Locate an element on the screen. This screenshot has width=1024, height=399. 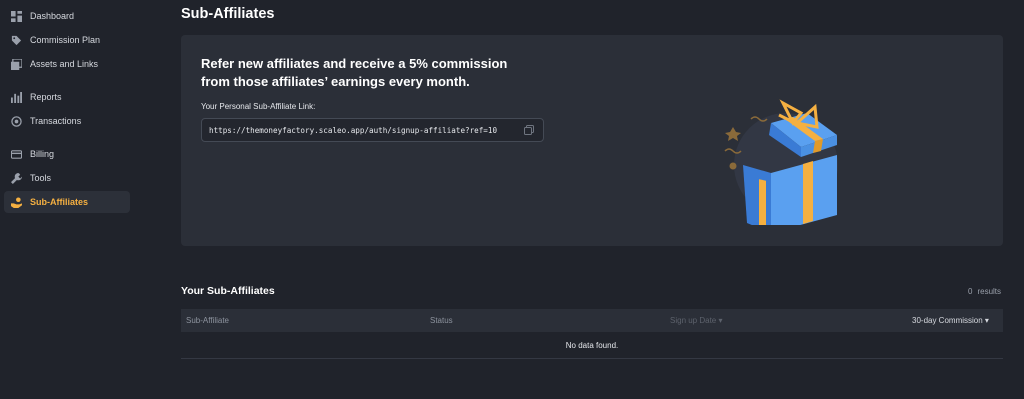
sidebar-item-reports: Reports is located at coordinates (67, 97).